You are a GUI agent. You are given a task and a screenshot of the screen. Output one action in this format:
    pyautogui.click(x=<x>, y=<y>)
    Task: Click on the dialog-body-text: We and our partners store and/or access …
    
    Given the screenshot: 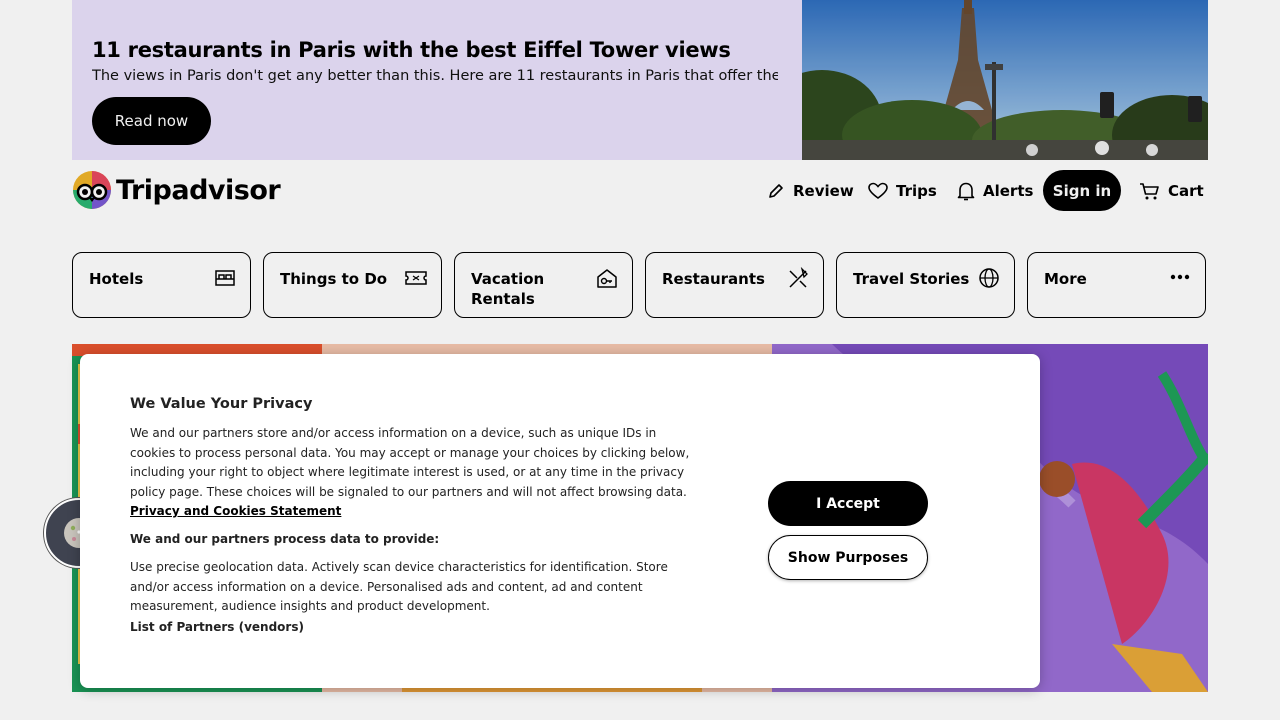 What is the action you would take?
    pyautogui.click(x=410, y=462)
    